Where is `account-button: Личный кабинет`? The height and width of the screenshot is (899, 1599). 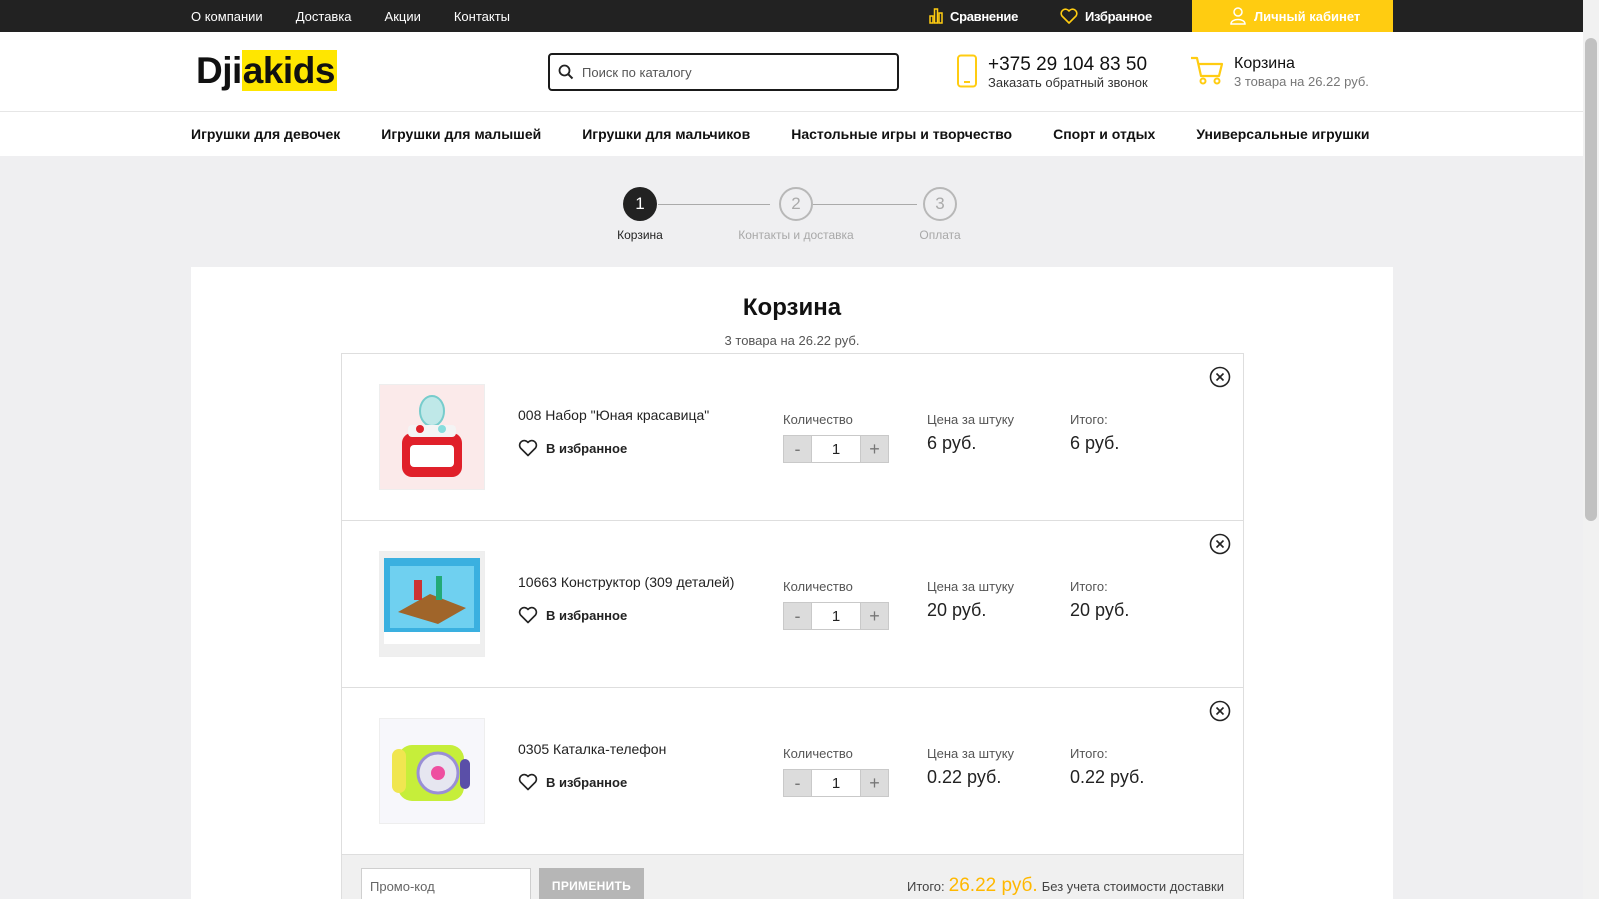
account-button: Личный кабинет is located at coordinates (1292, 16).